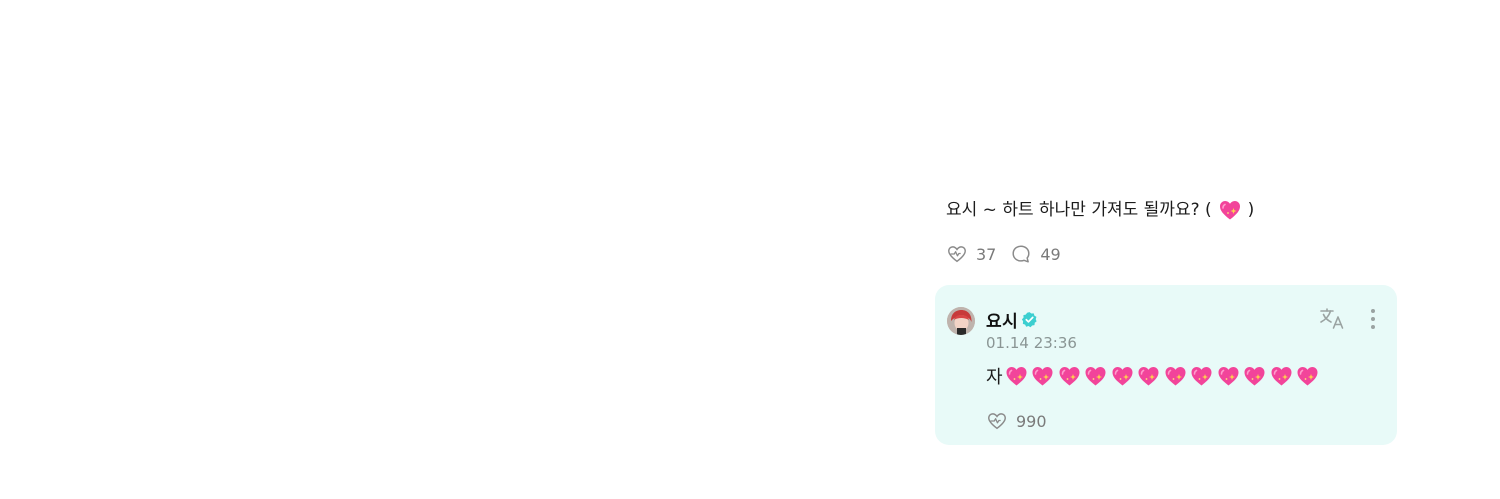 This screenshot has height=499, width=1500. What do you see at coordinates (1029, 319) in the screenshot?
I see `verified-badge-icon` at bounding box center [1029, 319].